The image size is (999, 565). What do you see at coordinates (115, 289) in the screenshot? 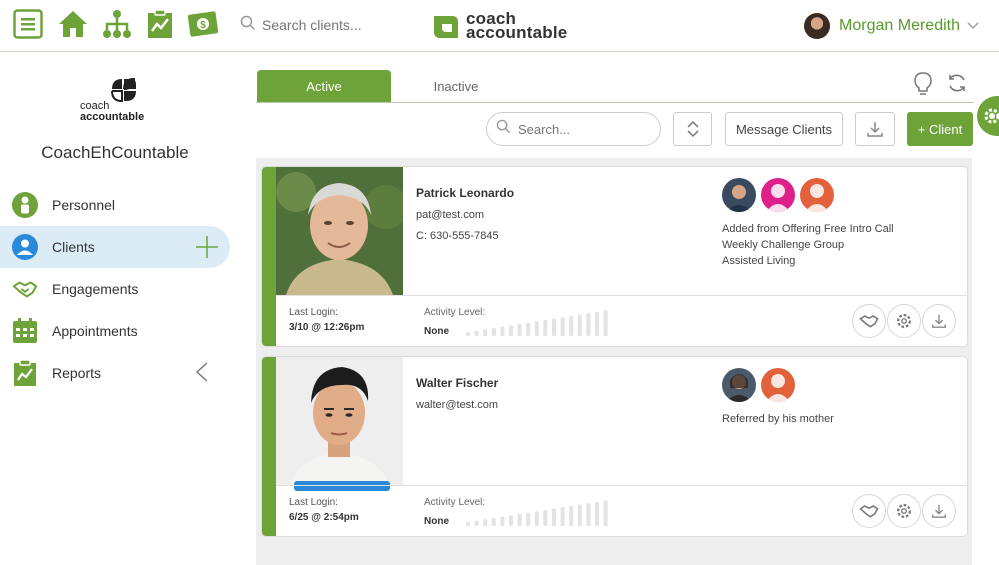
I see `sidebar-item-engagements: Engagements` at bounding box center [115, 289].